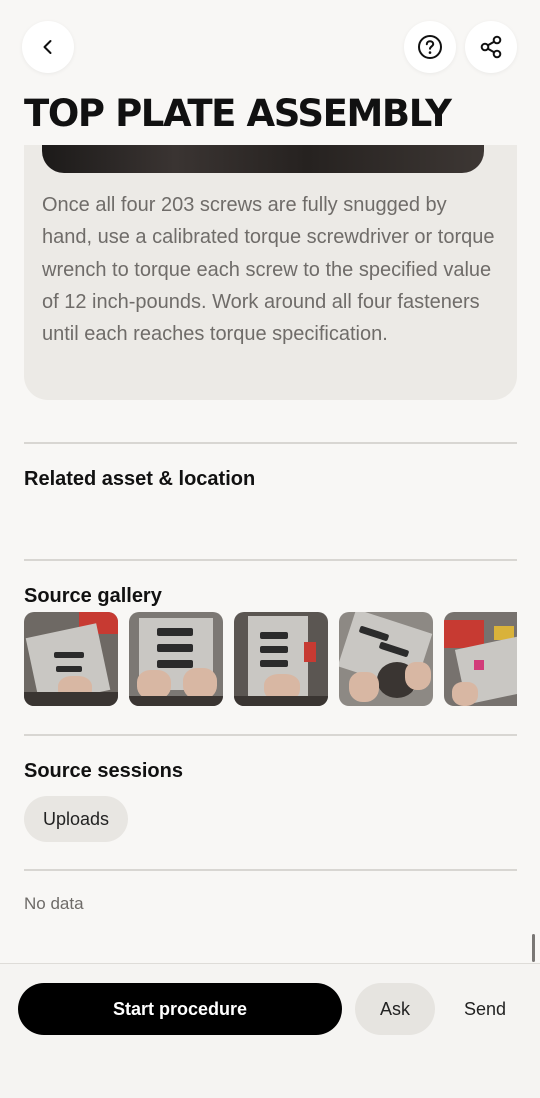 The image size is (540, 1098). Describe the element at coordinates (93, 596) in the screenshot. I see `source-gallery-heading: Source gallery` at that location.